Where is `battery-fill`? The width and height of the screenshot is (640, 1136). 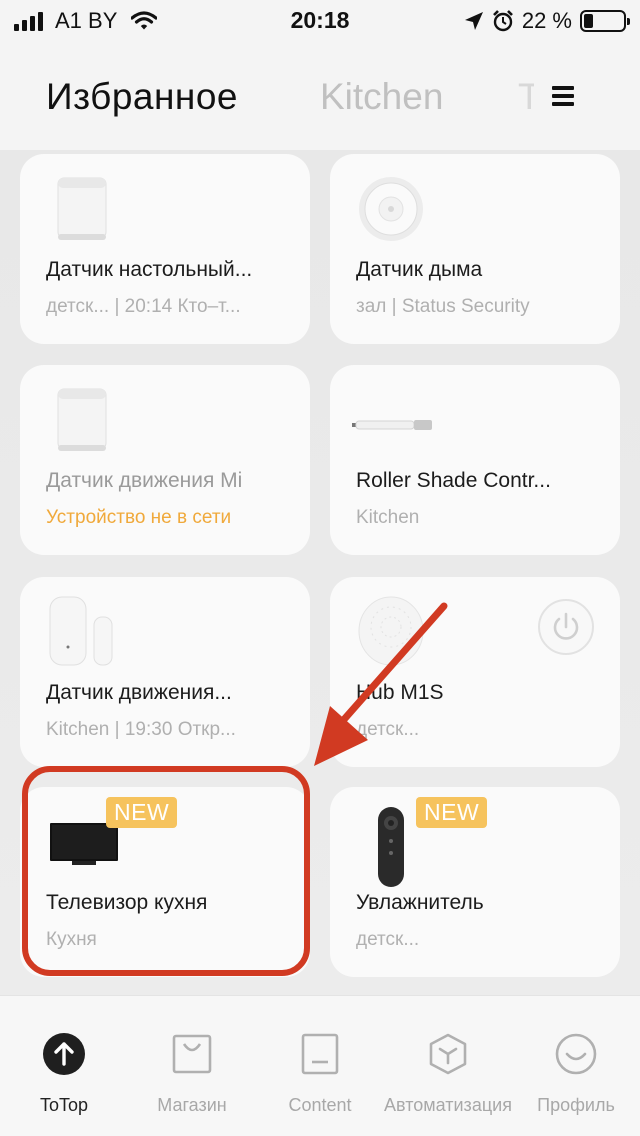 battery-fill is located at coordinates (588, 21).